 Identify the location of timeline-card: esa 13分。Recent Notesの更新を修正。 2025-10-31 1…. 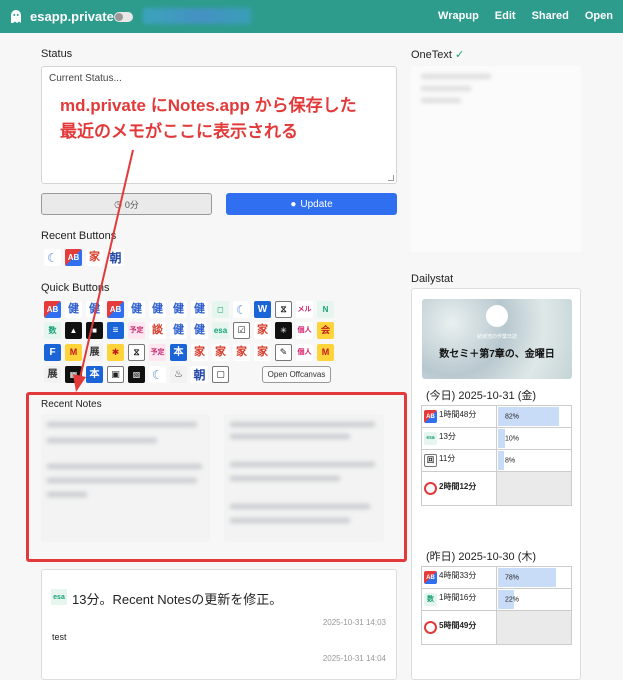
(219, 624).